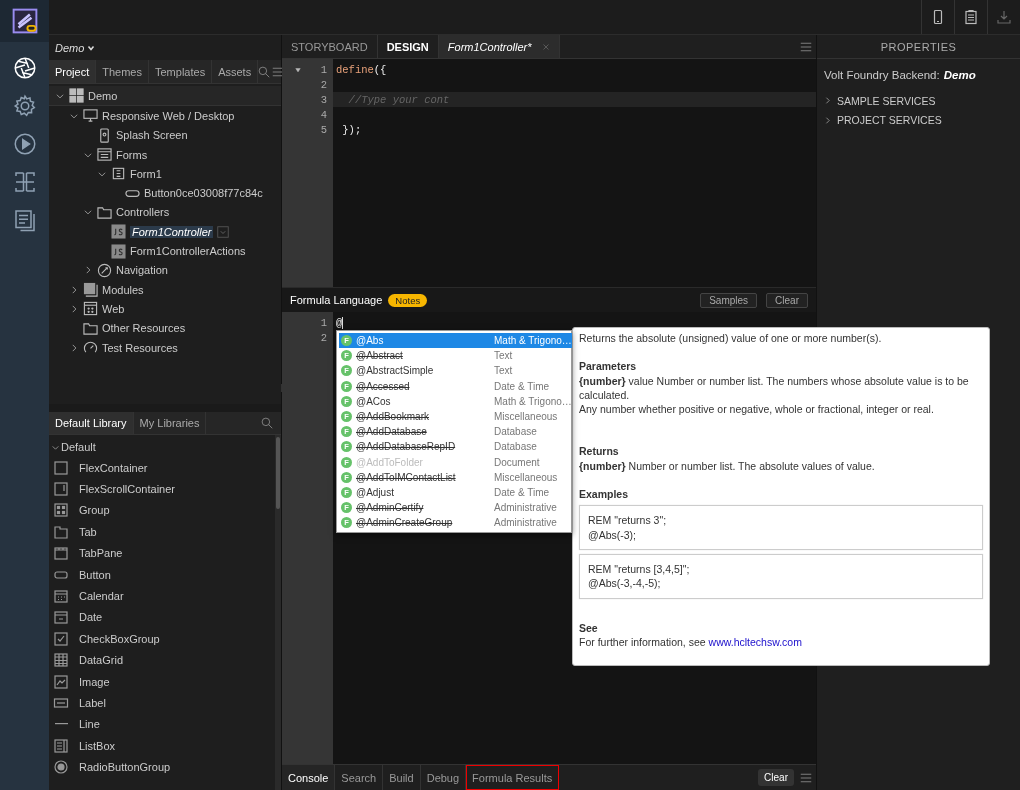 The height and width of the screenshot is (790, 1020). Describe the element at coordinates (89, 724) in the screenshot. I see `library-item: Line` at that location.